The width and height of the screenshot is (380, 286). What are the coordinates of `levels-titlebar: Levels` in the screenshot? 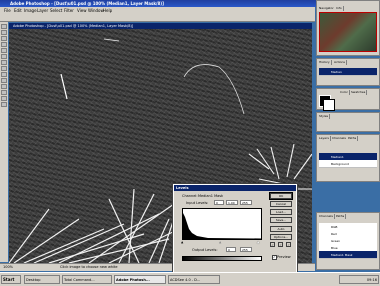 It's located at (235, 188).